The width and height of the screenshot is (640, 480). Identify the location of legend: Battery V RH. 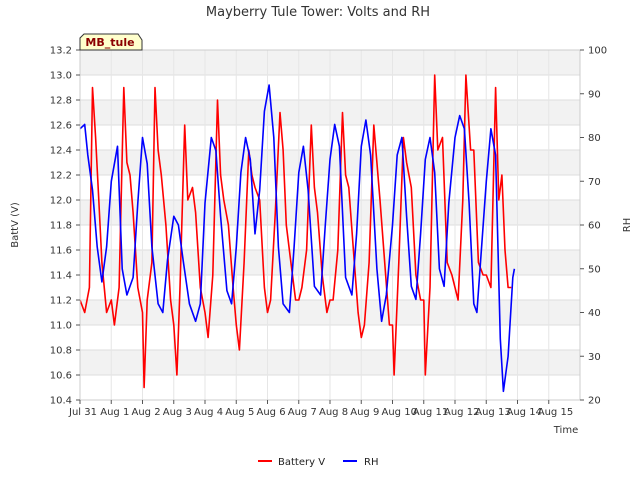
(318, 462).